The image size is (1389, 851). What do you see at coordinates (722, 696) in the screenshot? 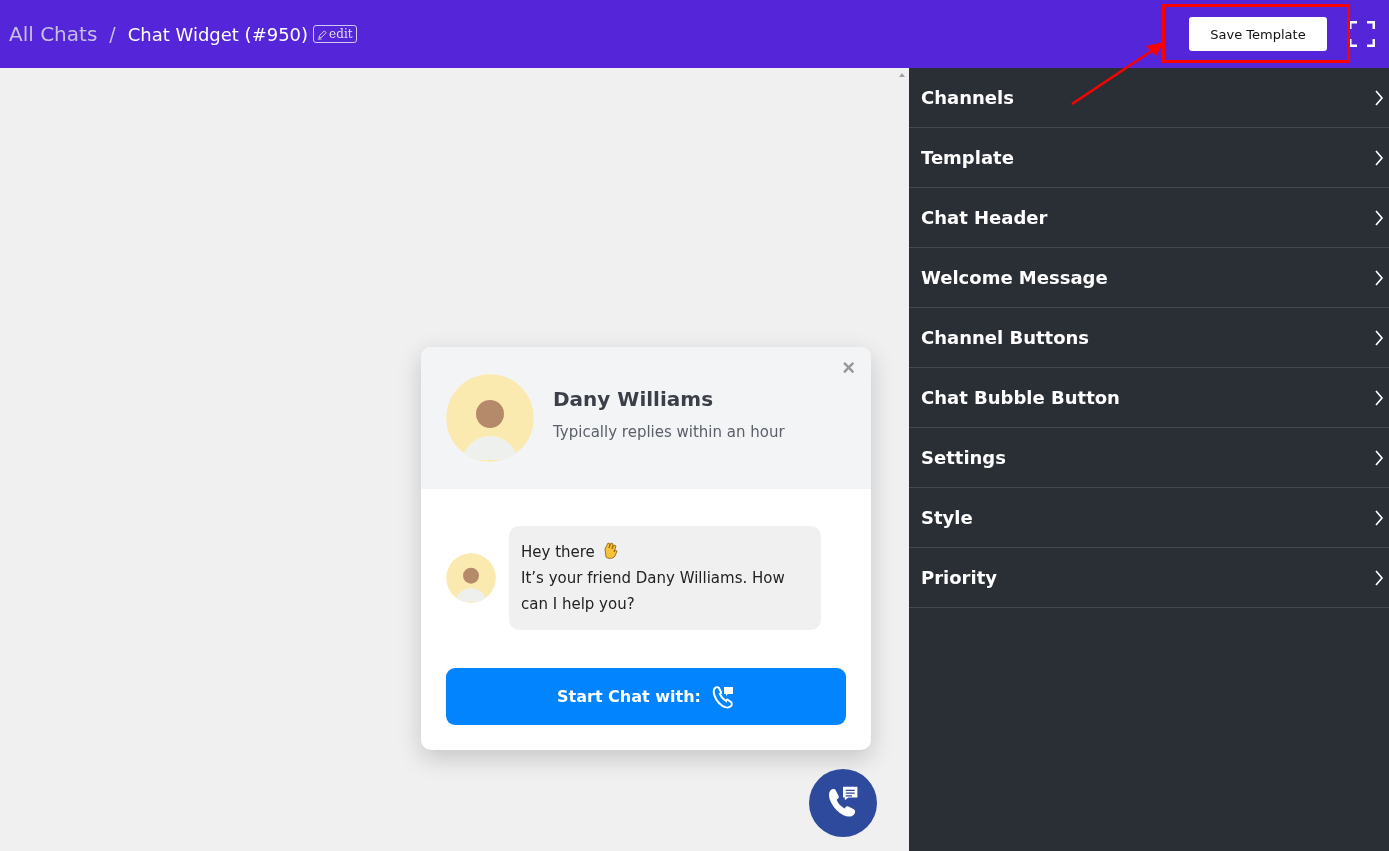
I see `phone-chat-icon` at bounding box center [722, 696].